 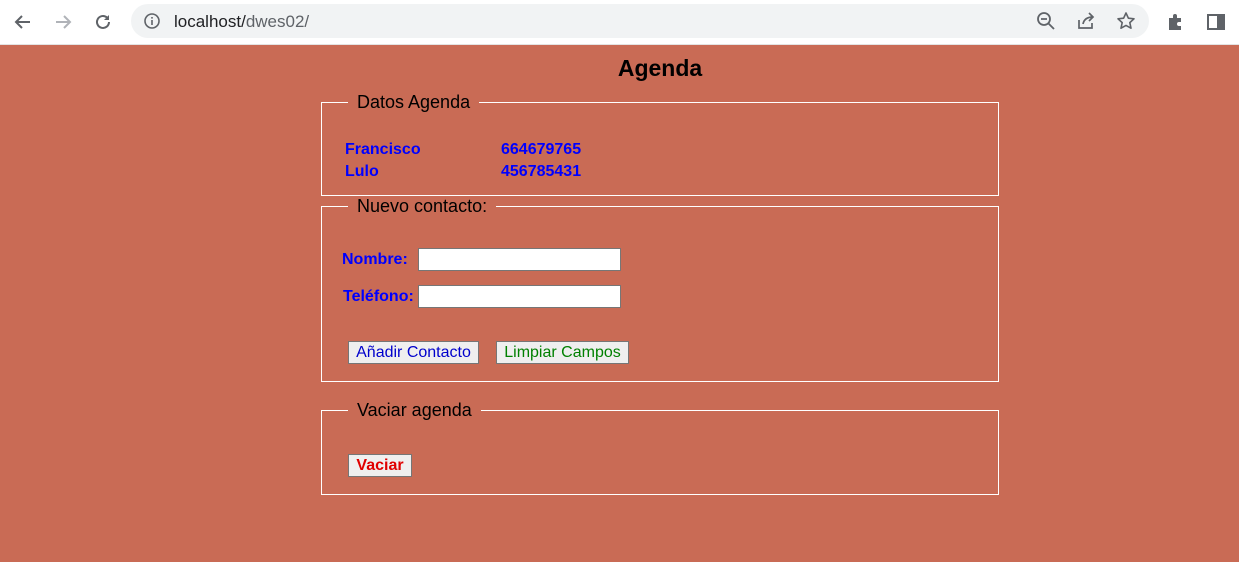 I want to click on side-panel-icon, so click(x=1216, y=22).